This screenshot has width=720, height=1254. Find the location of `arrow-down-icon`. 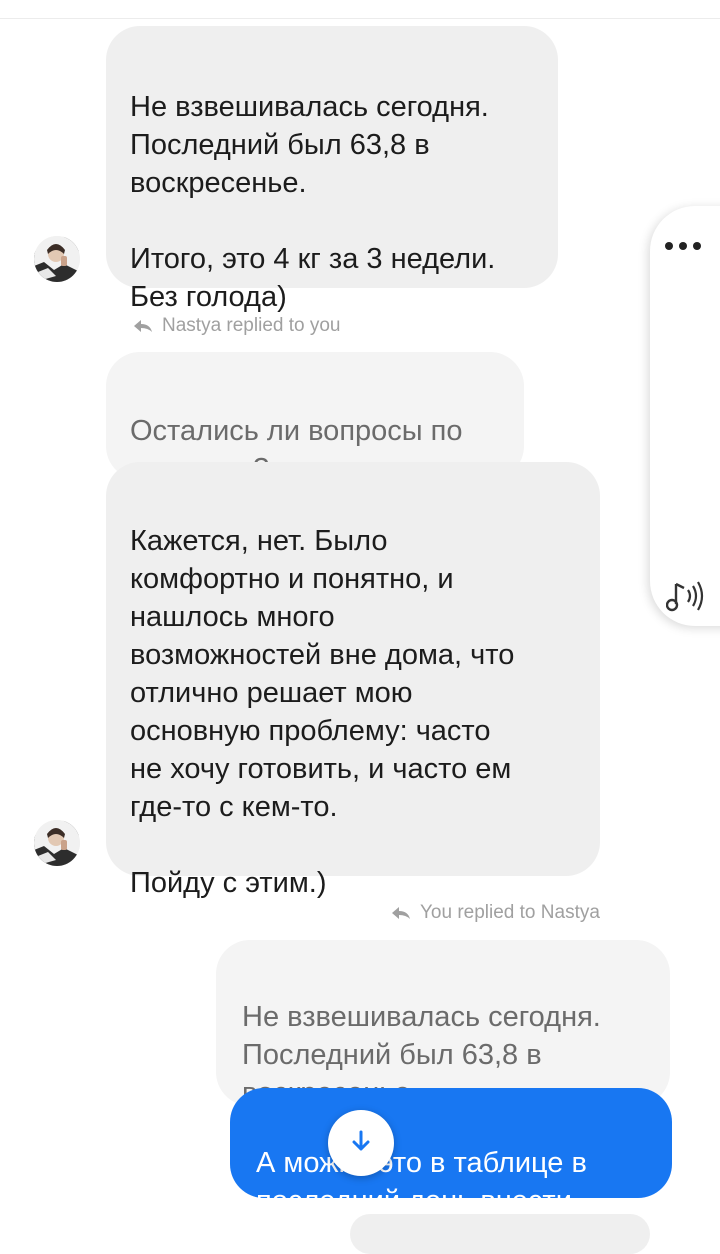

arrow-down-icon is located at coordinates (361, 1143).